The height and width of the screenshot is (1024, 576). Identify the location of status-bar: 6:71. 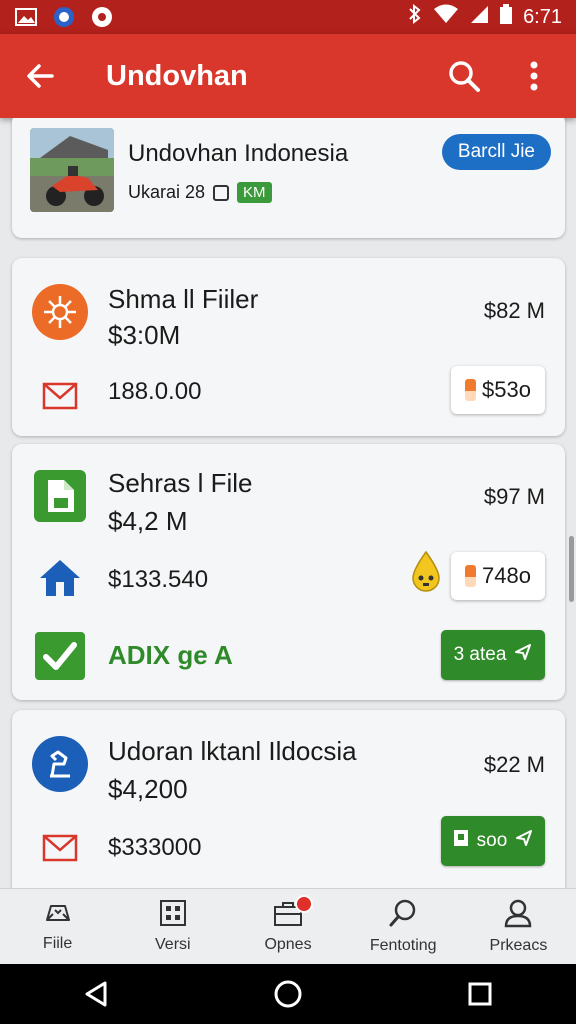
(288, 17).